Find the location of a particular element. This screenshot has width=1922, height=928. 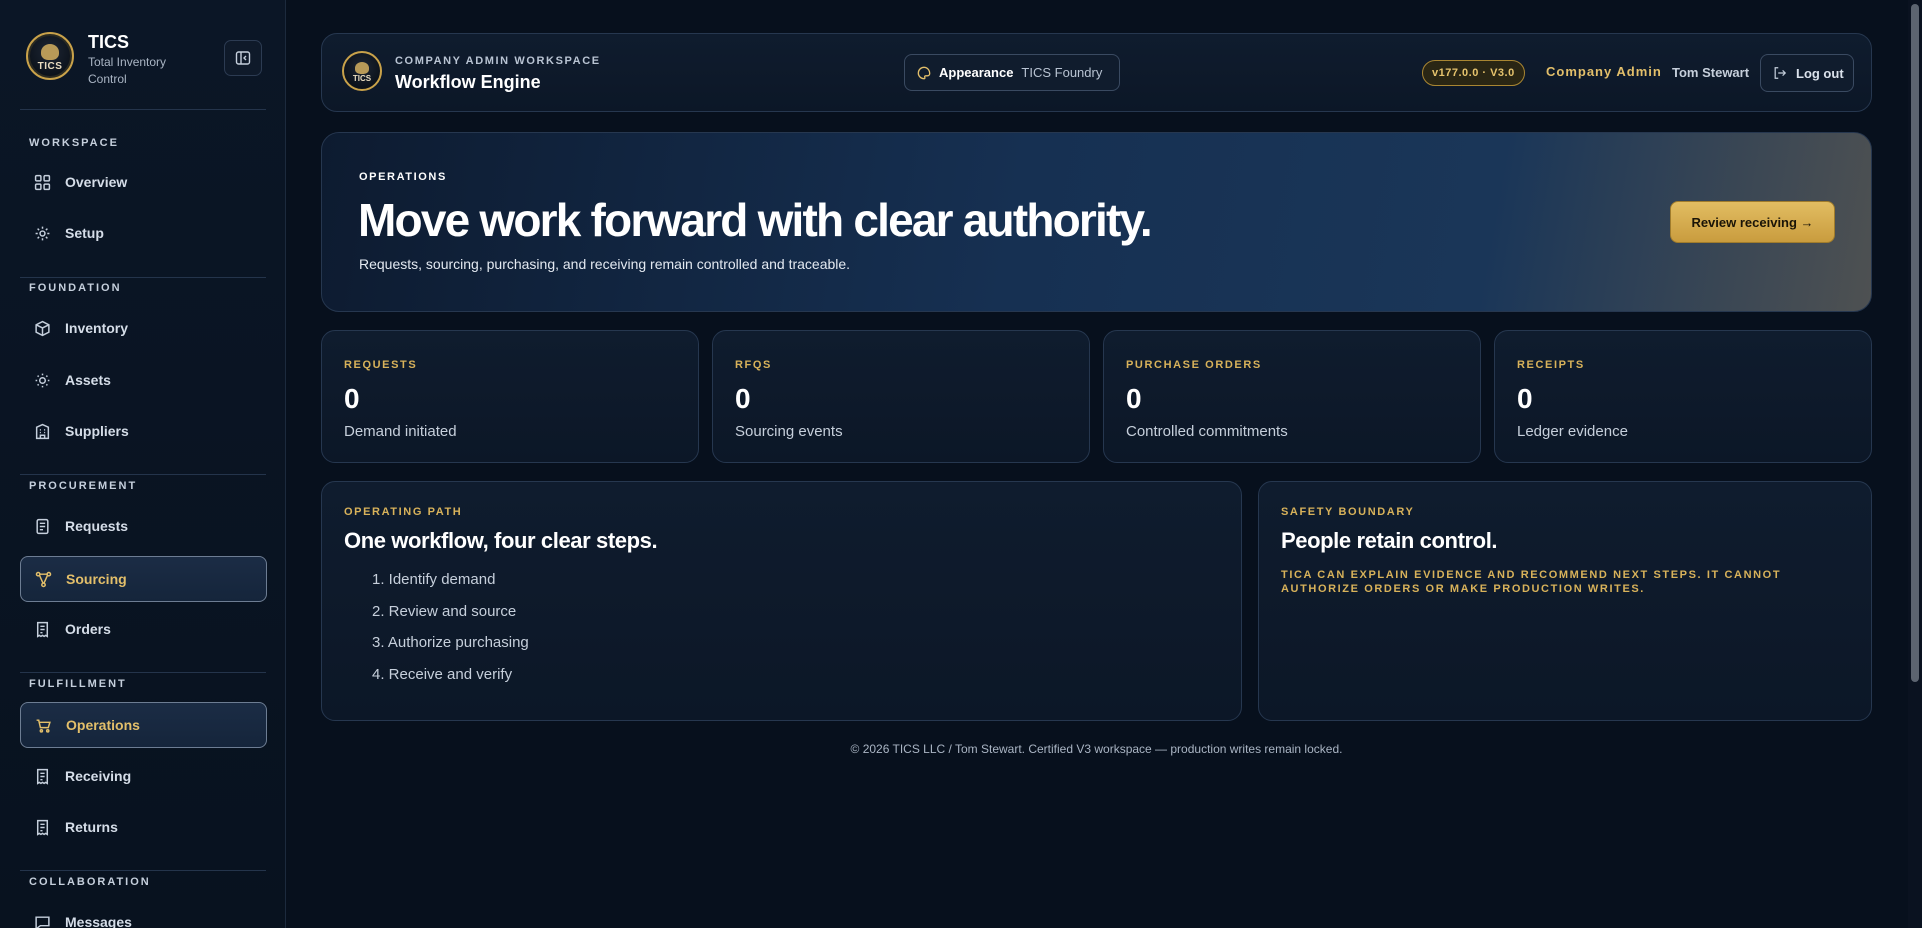

sidebar-item-label: Operations is located at coordinates (103, 725).